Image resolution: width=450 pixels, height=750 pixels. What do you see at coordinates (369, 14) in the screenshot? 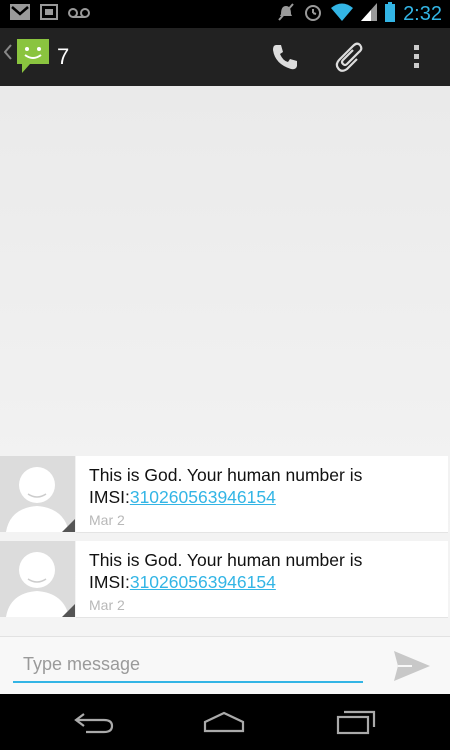
I see `signal-icon` at bounding box center [369, 14].